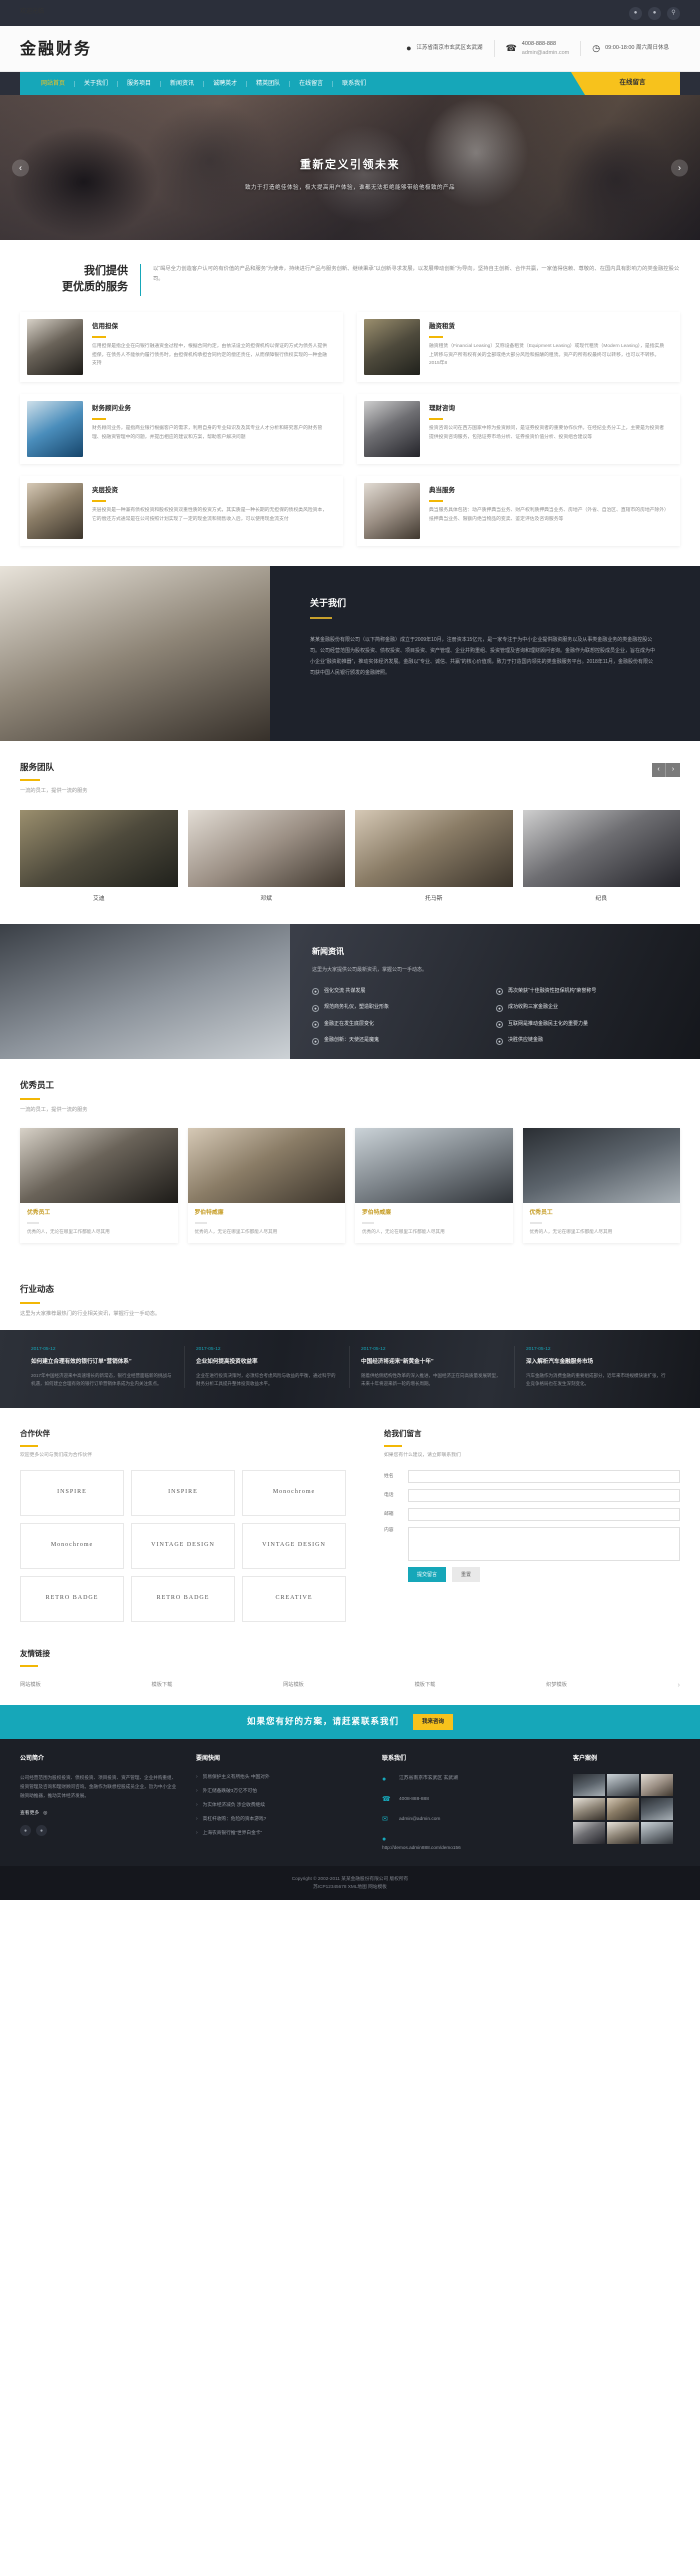 This screenshot has height=2560, width=700. Describe the element at coordinates (266, 856) in the screenshot. I see `team-member: 邓斌` at that location.